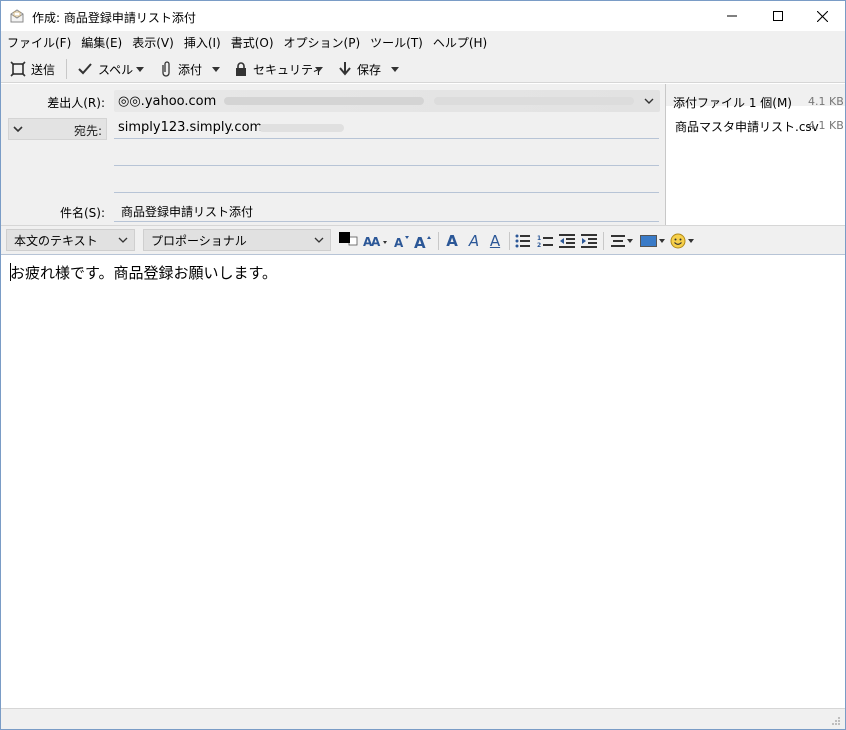 The width and height of the screenshot is (846, 730). I want to click on italic-button: A, so click(474, 241).